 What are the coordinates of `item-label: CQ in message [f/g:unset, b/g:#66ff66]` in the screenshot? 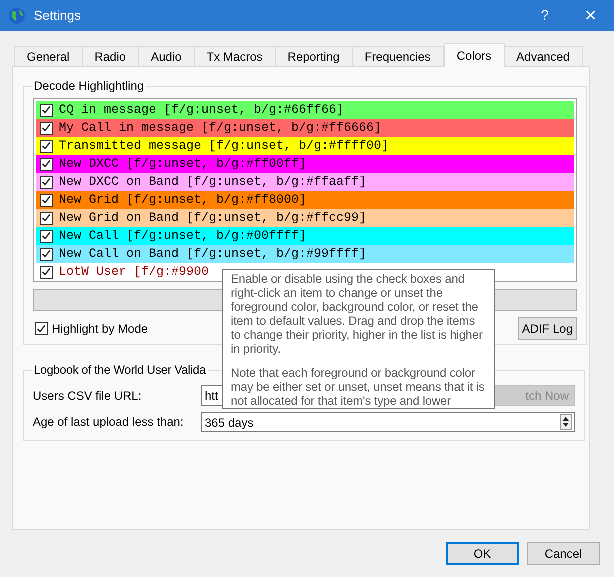 It's located at (201, 110).